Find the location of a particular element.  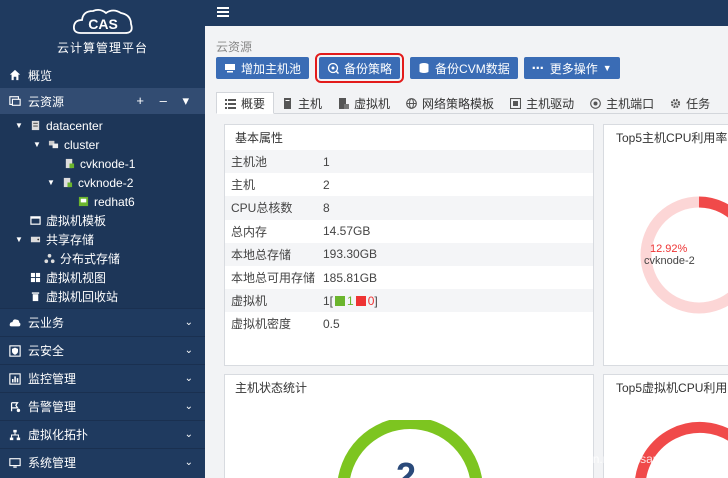

tree-item-redhat6: redhat6 is located at coordinates (102, 201).